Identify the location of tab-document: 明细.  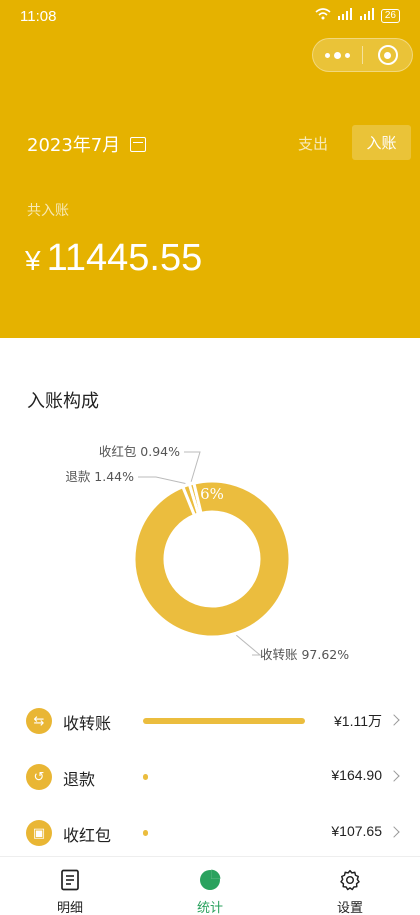
(70, 886).